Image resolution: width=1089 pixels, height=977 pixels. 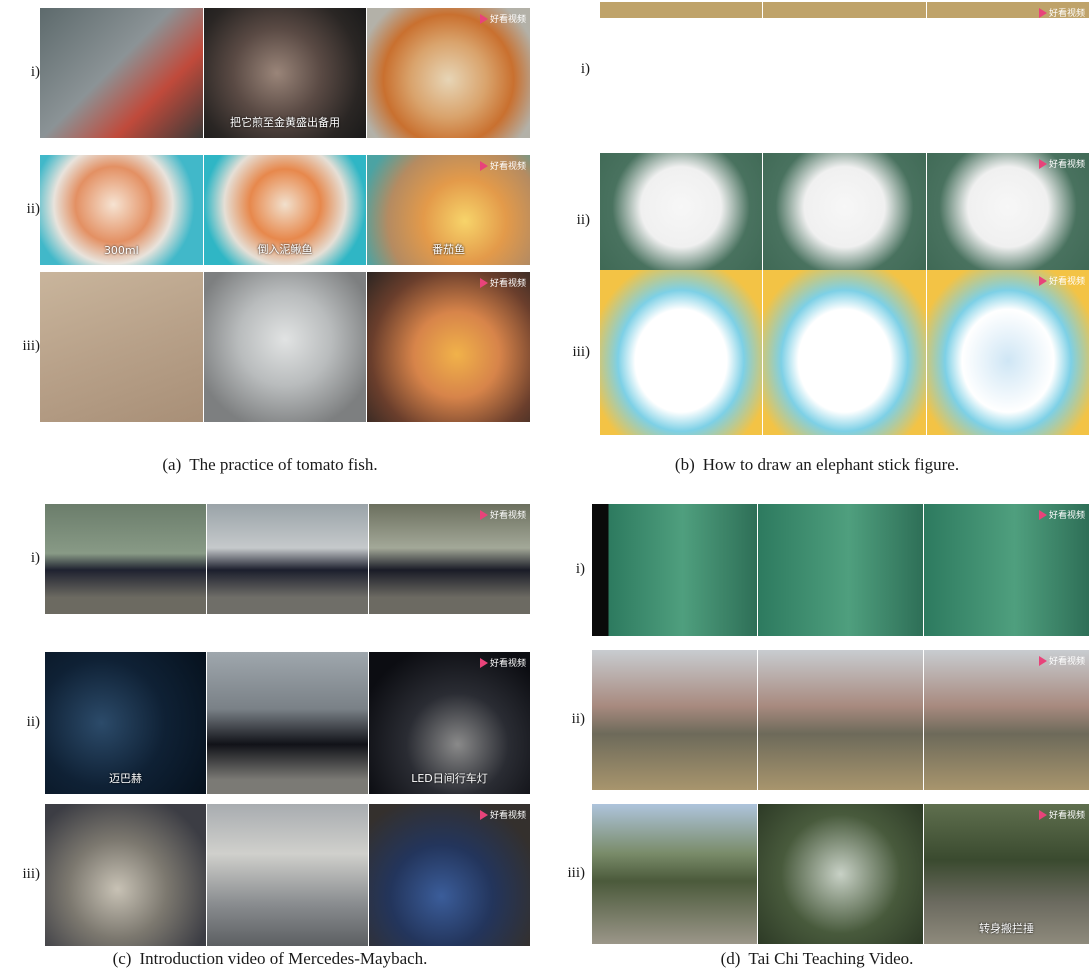 What do you see at coordinates (831, 464) in the screenshot?
I see `caption-text: How to draw an elephant stick figure.` at bounding box center [831, 464].